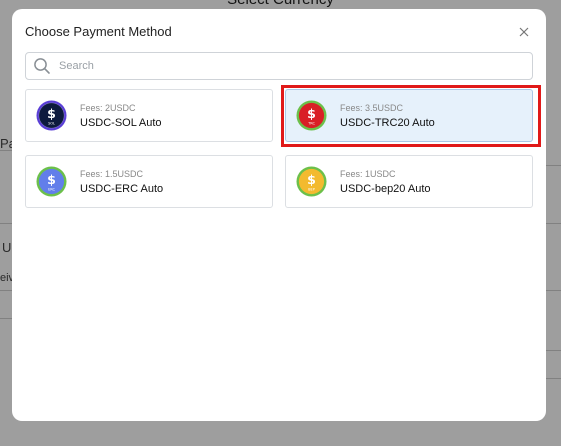 Image resolution: width=561 pixels, height=446 pixels. I want to click on usdc-trc20-coin-icon: $ TRC, so click(311, 115).